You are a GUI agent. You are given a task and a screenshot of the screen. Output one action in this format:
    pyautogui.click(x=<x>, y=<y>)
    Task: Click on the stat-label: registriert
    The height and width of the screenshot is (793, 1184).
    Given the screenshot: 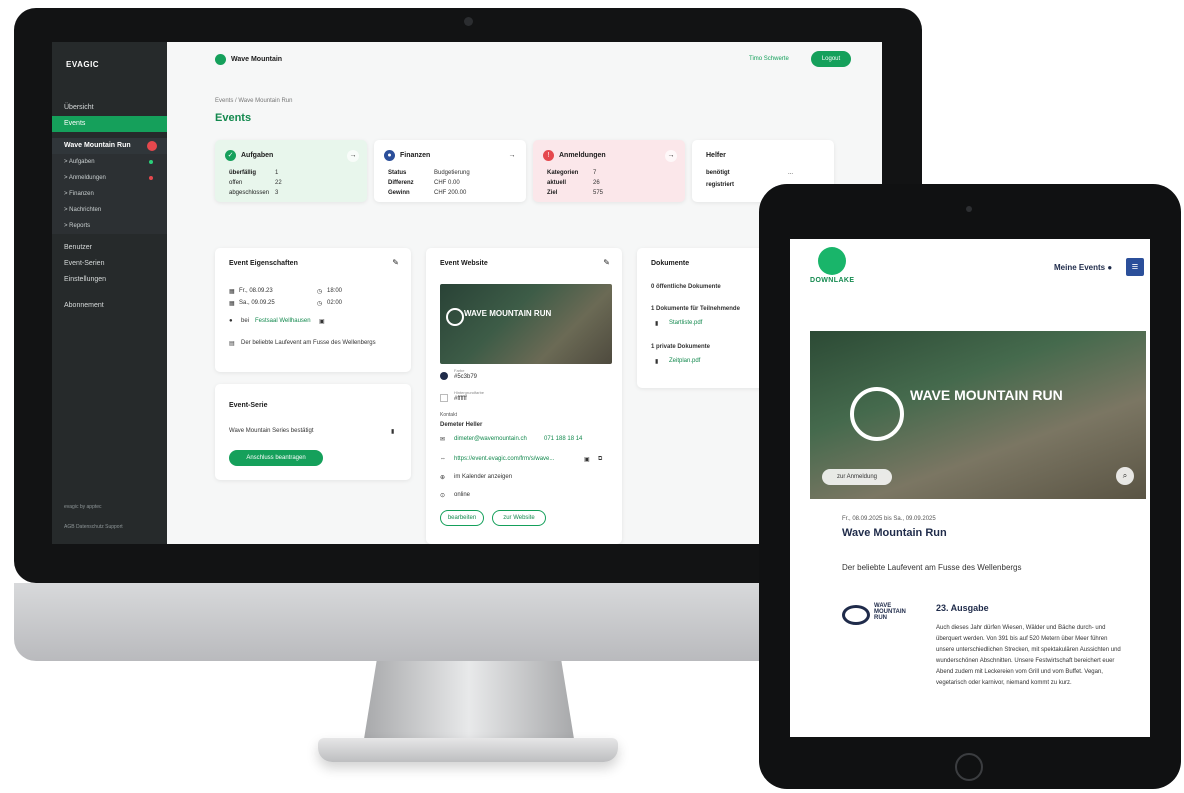 What is the action you would take?
    pyautogui.click(x=720, y=185)
    